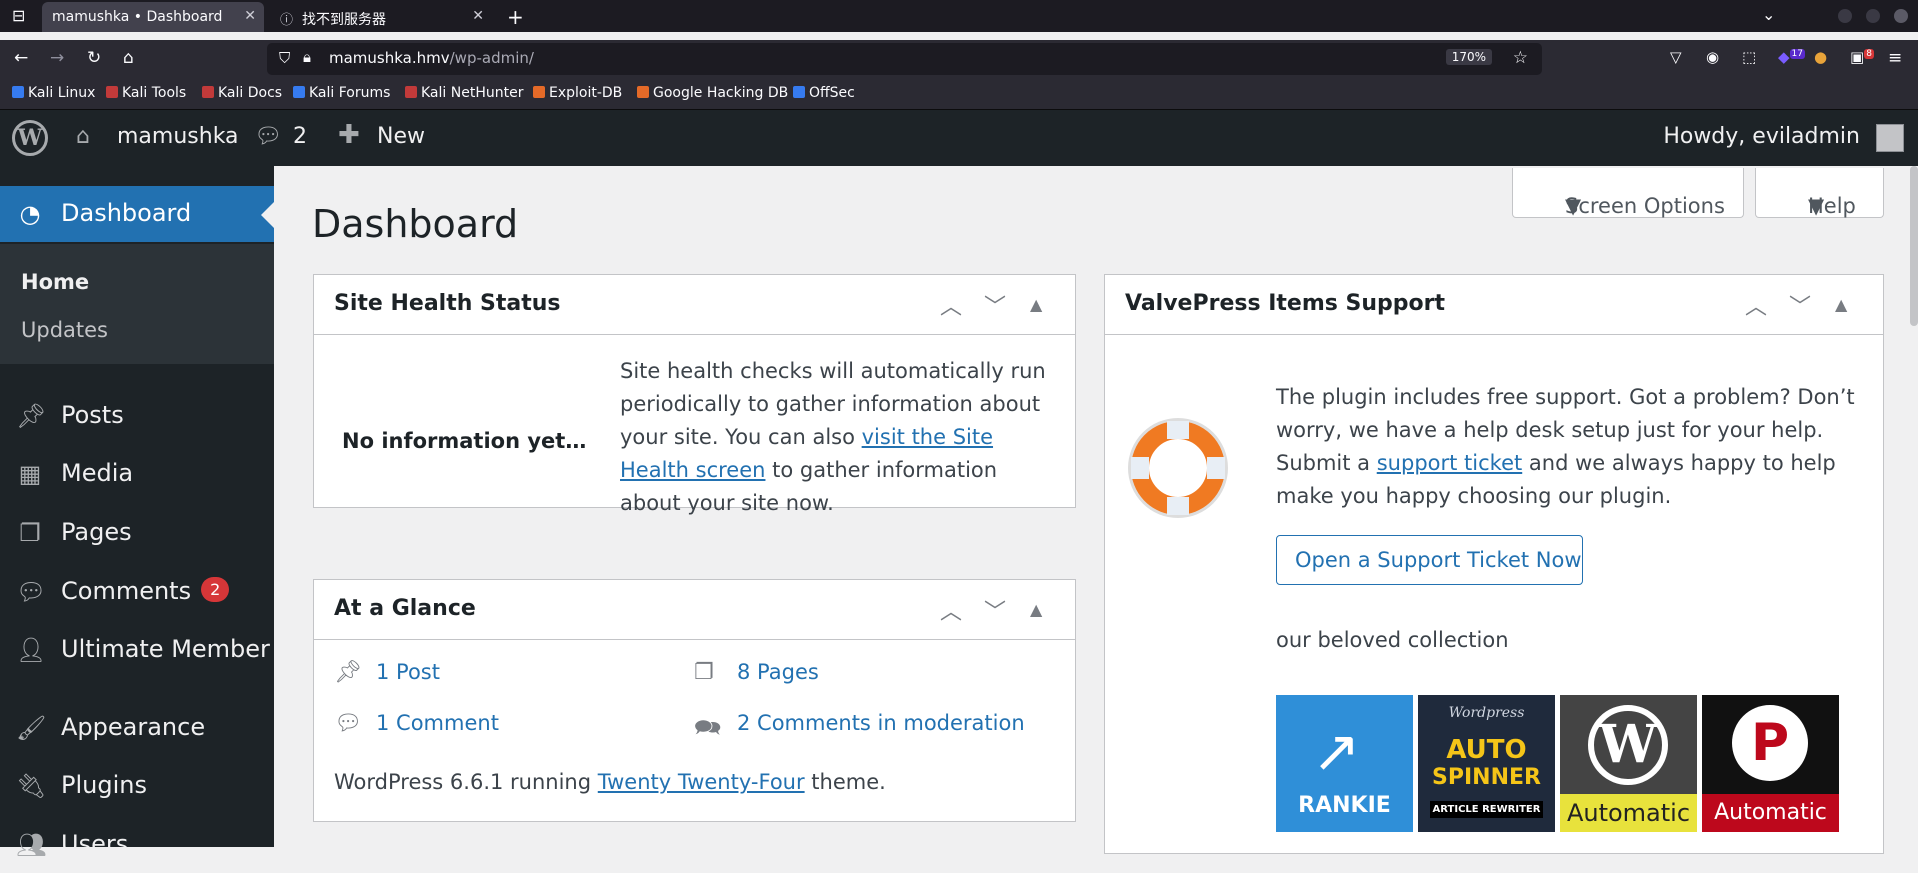 The height and width of the screenshot is (873, 1918). I want to click on automatic-tile: W Automatic, so click(1628, 763).